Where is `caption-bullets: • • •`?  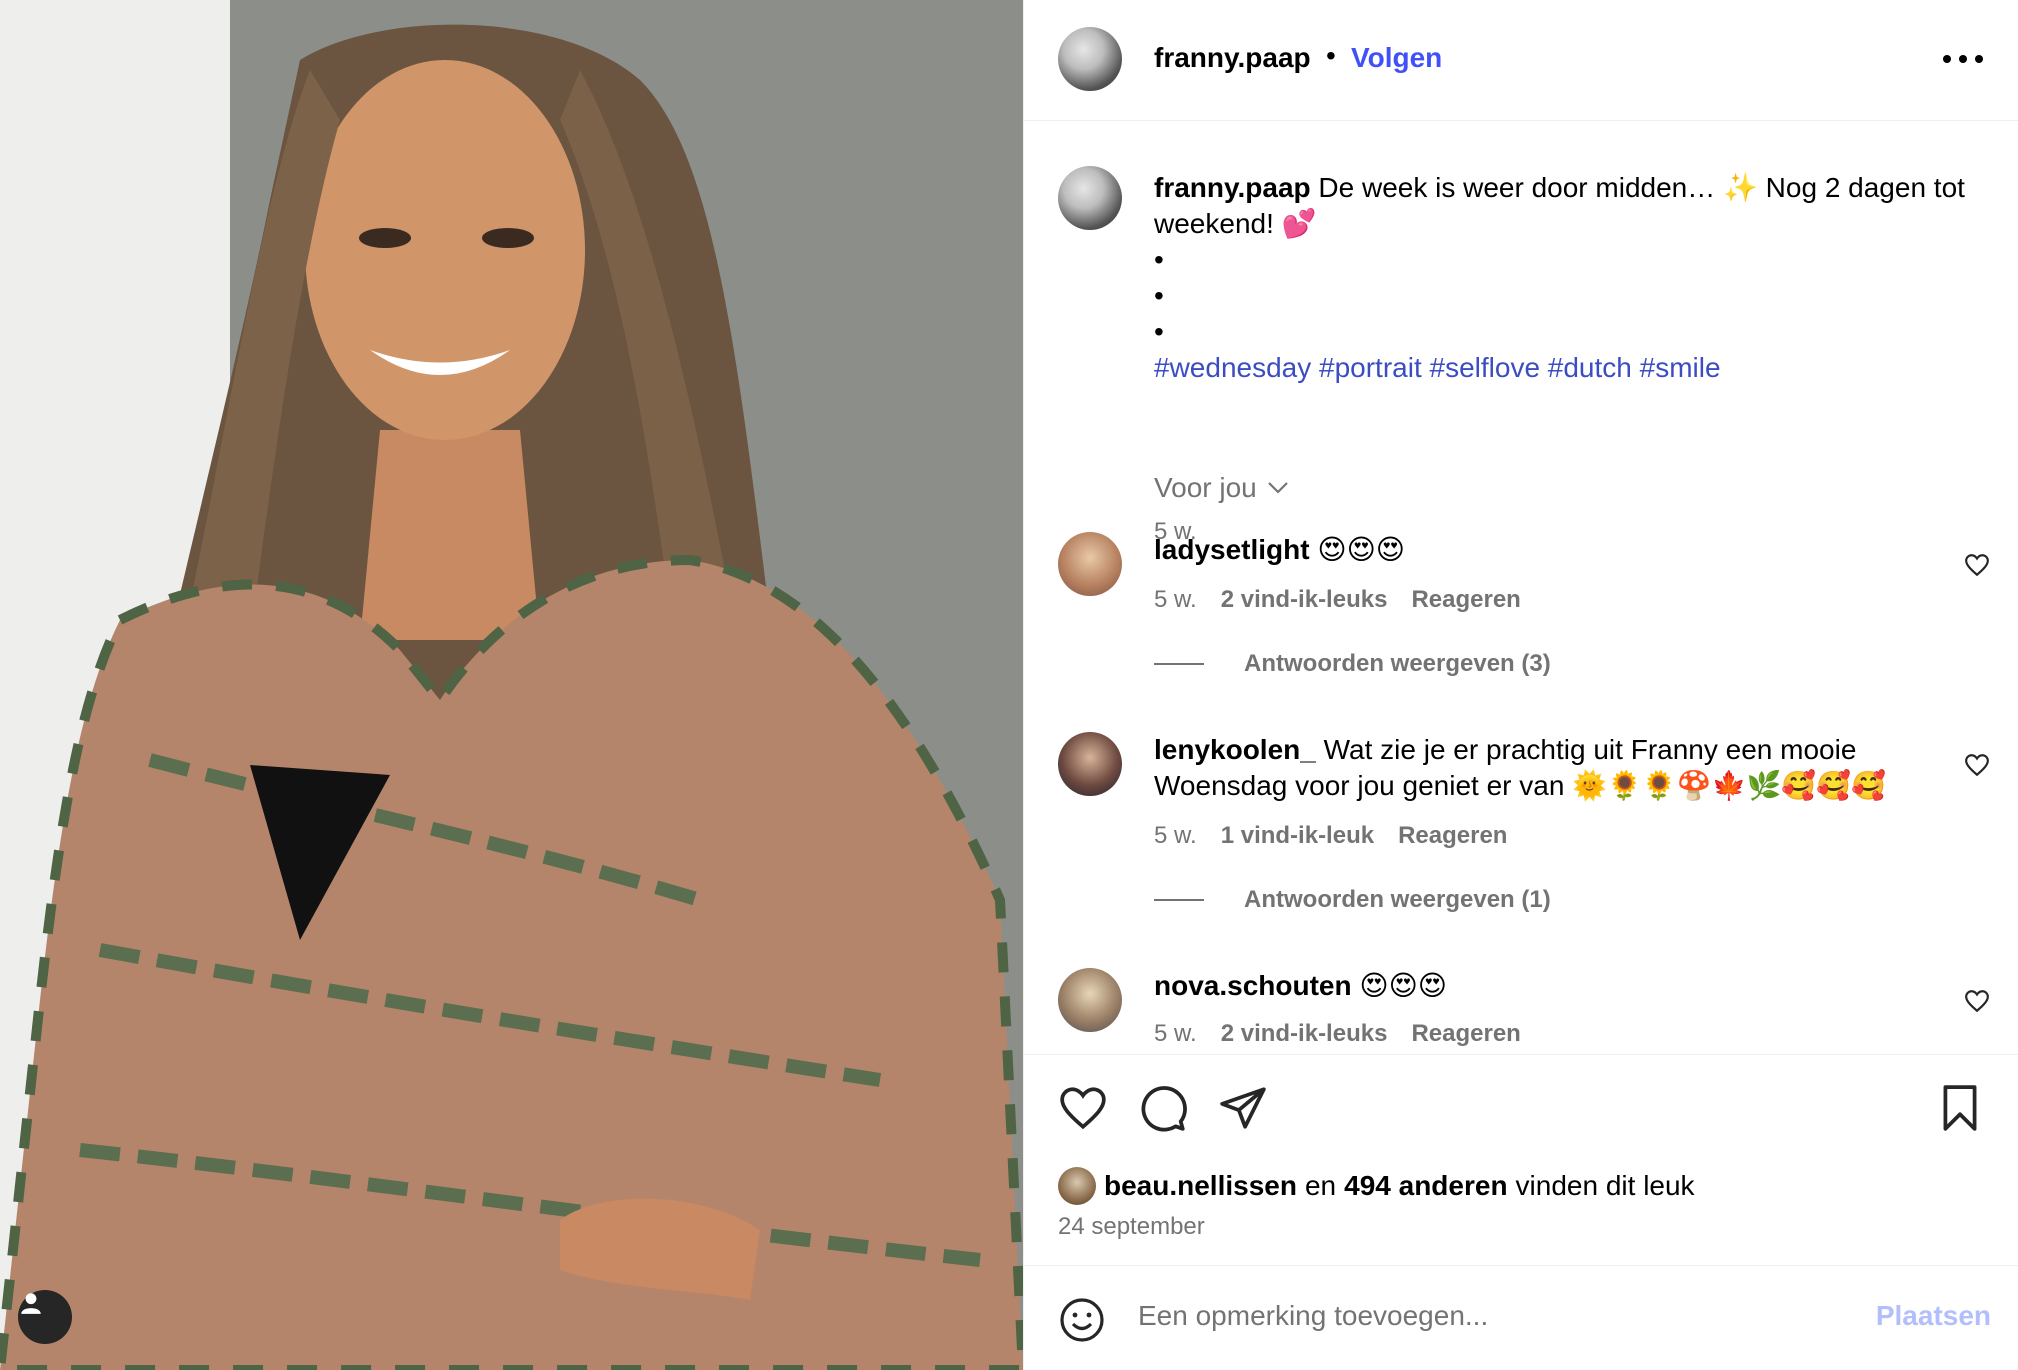 caption-bullets: • • • is located at coordinates (1574, 296).